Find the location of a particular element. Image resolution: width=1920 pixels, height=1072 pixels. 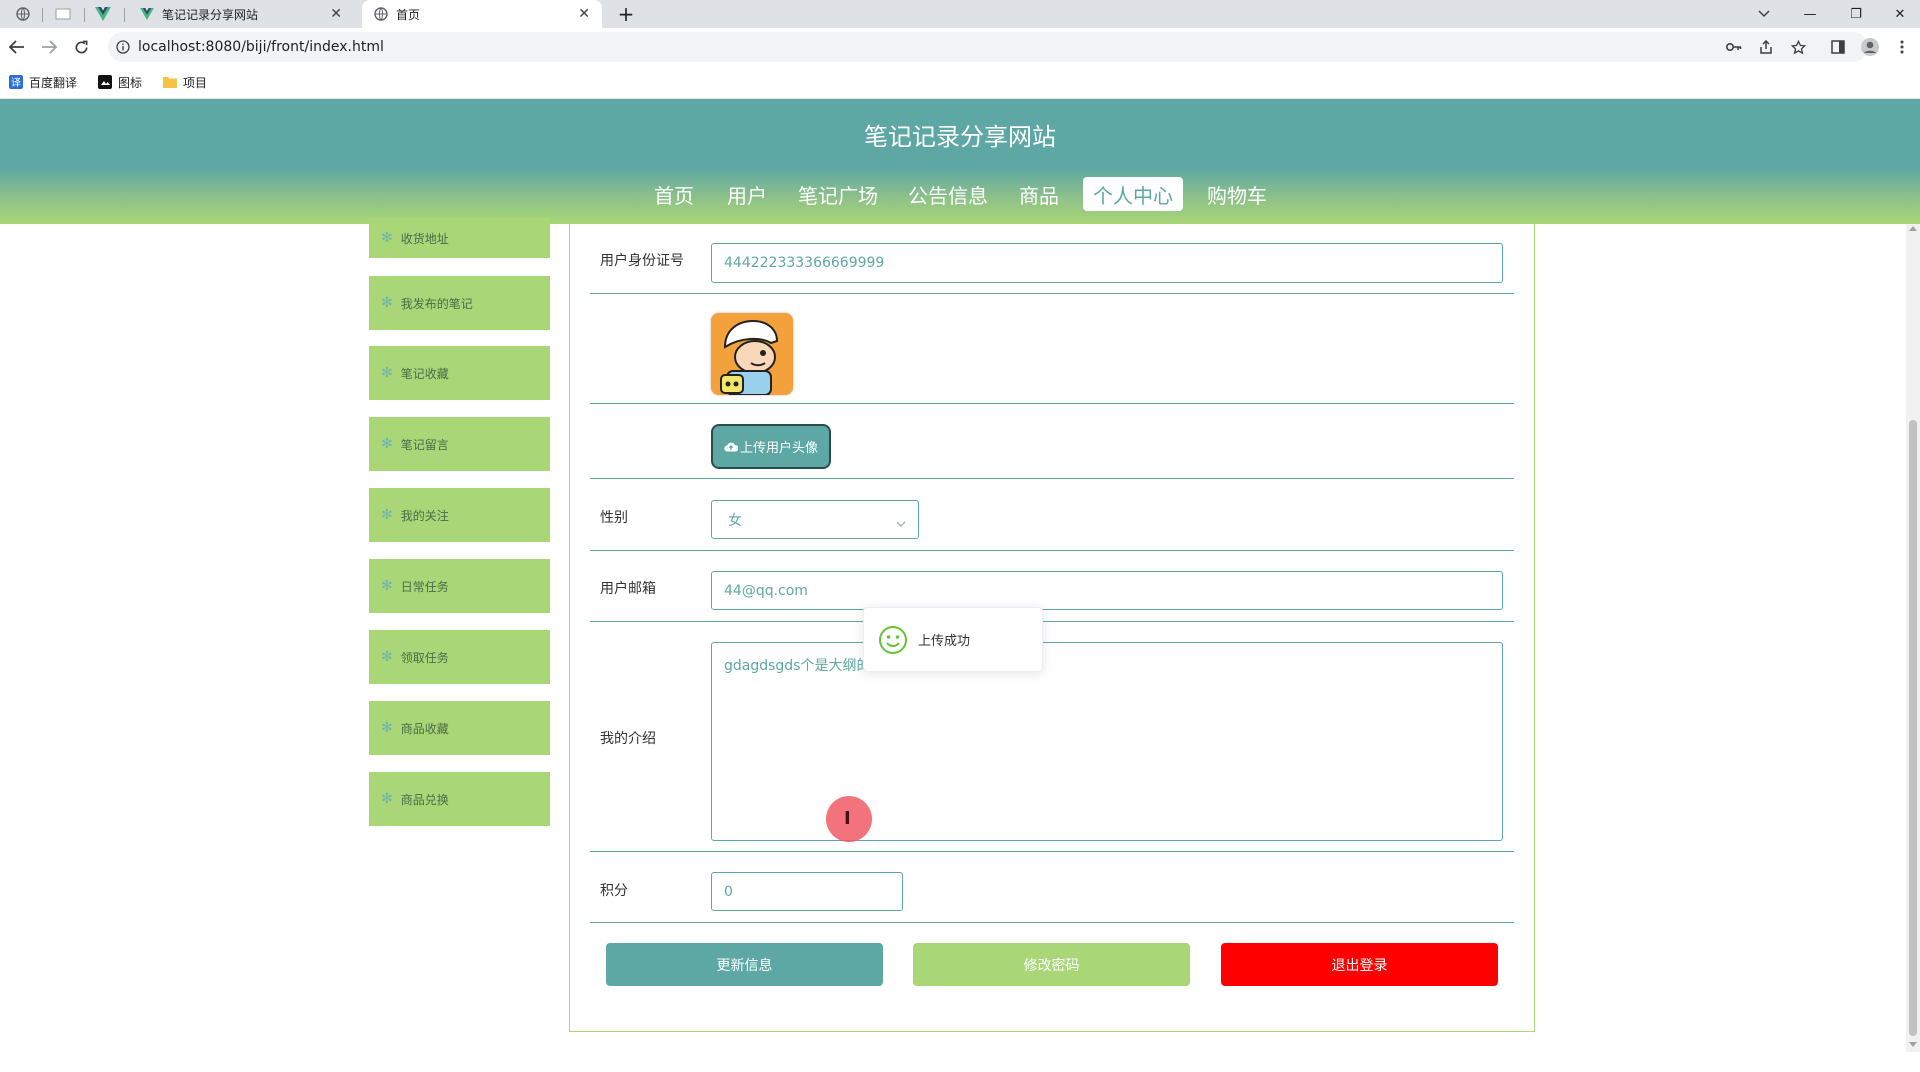

info-icon is located at coordinates (123, 47).